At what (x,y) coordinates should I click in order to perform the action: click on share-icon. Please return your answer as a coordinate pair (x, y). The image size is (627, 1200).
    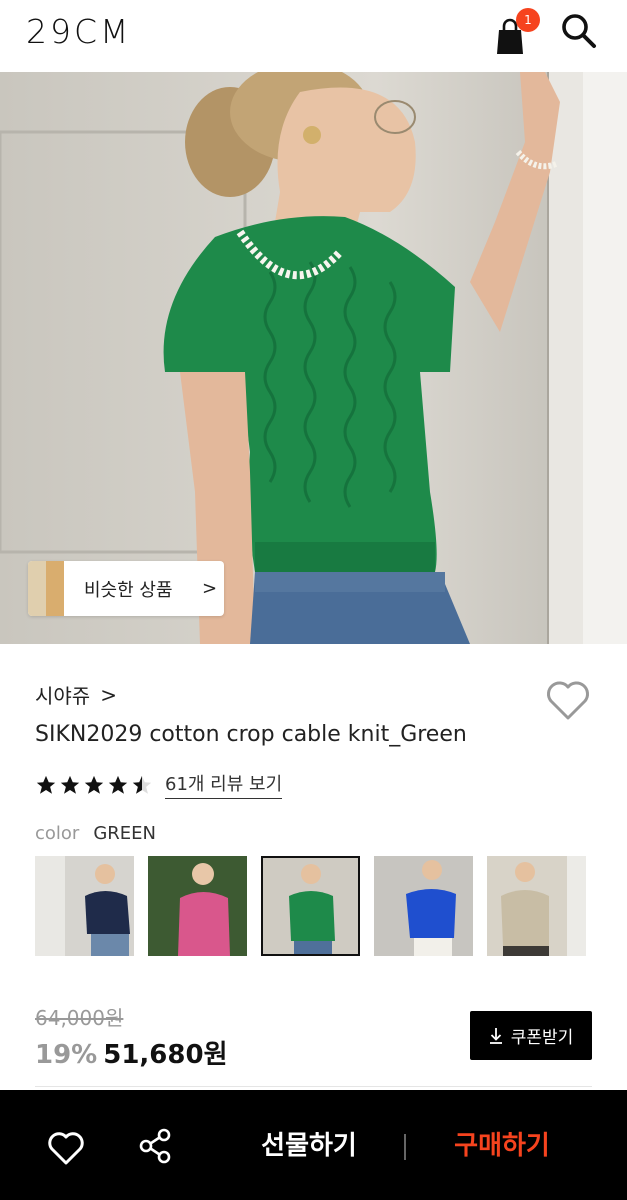
    Looking at the image, I should click on (155, 1146).